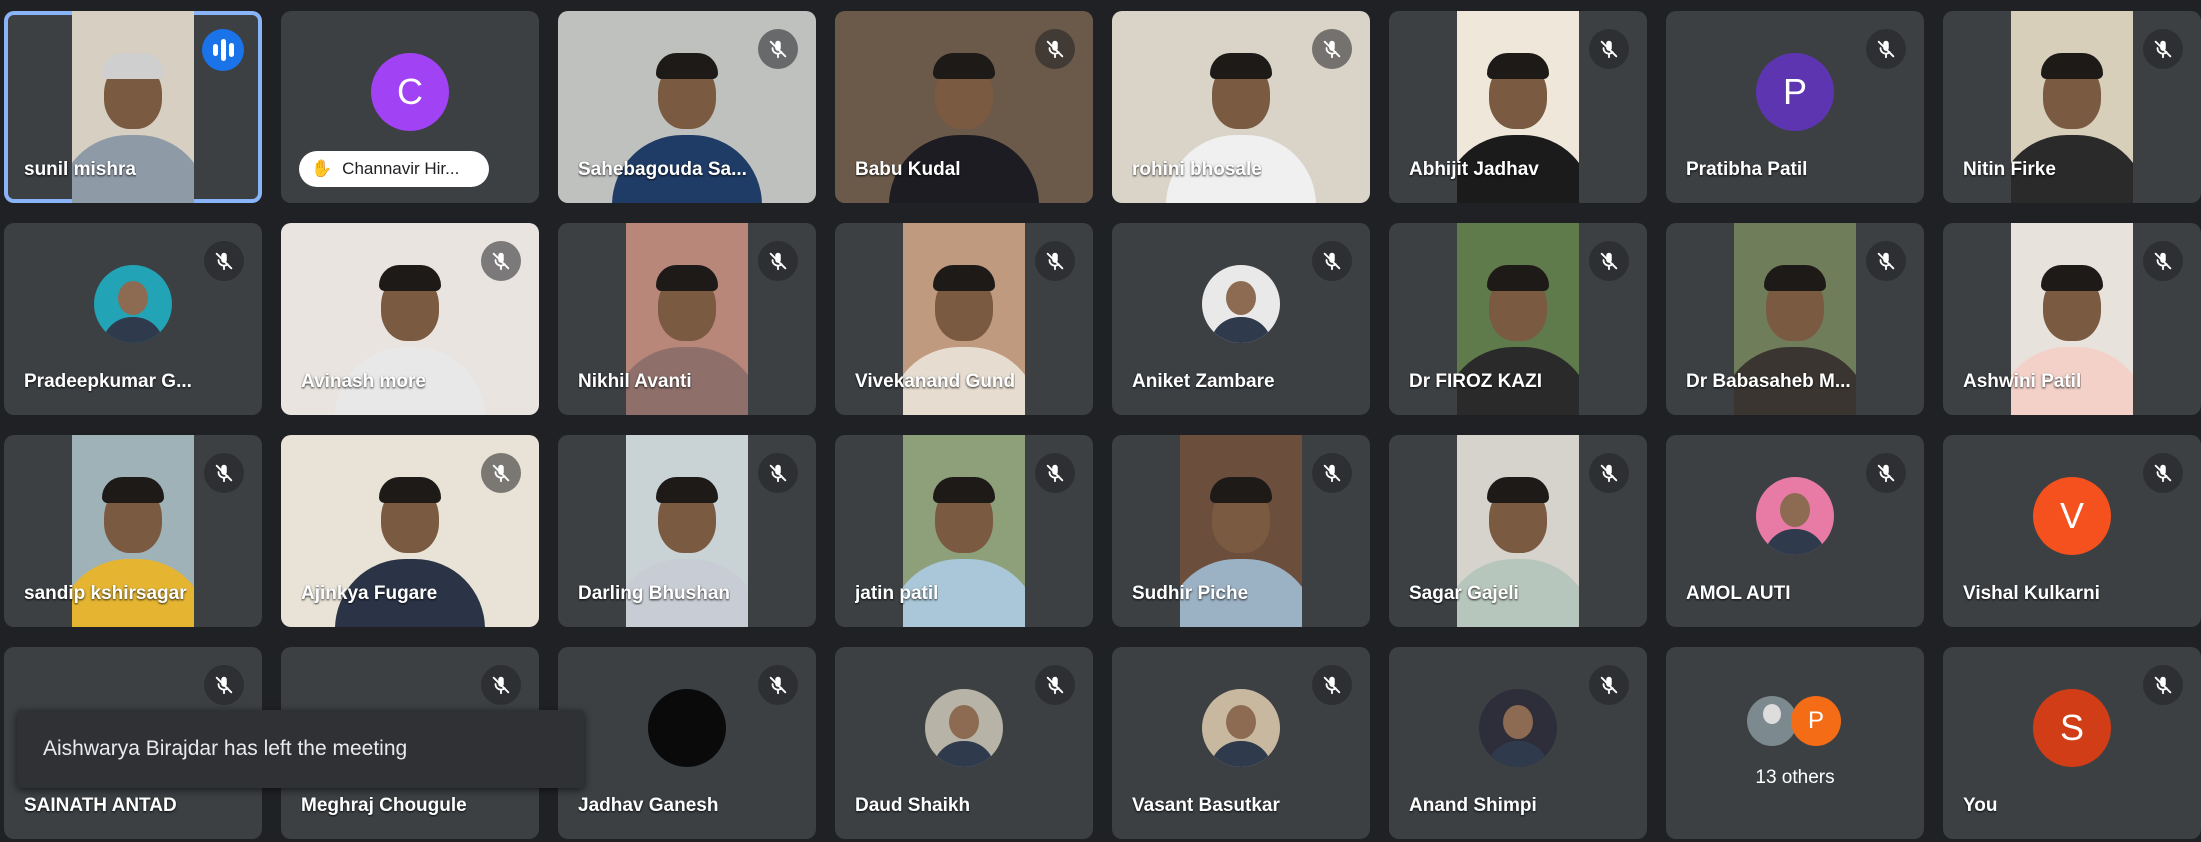 The image size is (2201, 842). I want to click on participant-tile: sunil mishra, so click(133, 107).